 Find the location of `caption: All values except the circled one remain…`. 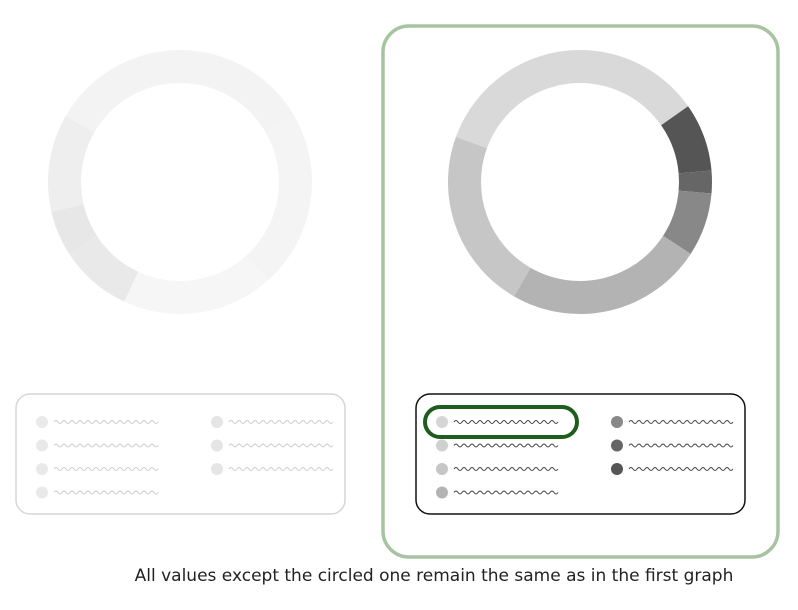

caption: All values except the circled one remain… is located at coordinates (434, 576).